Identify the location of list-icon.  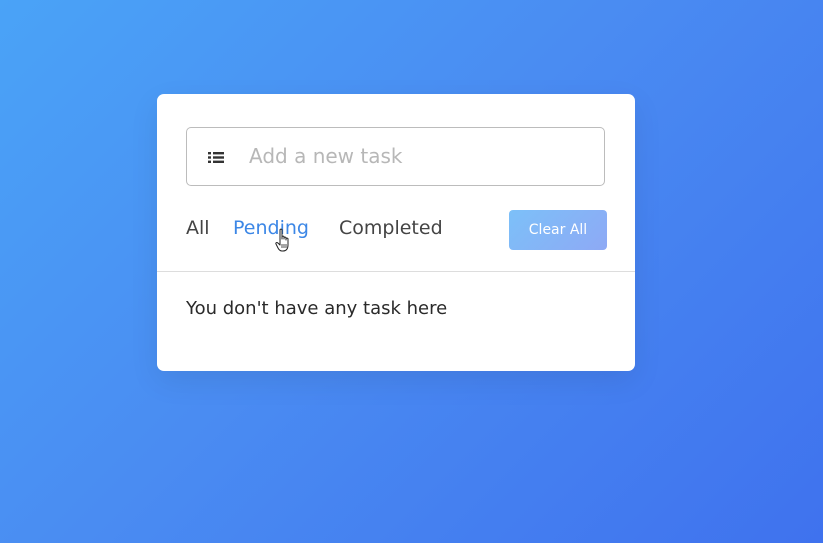
(216, 157).